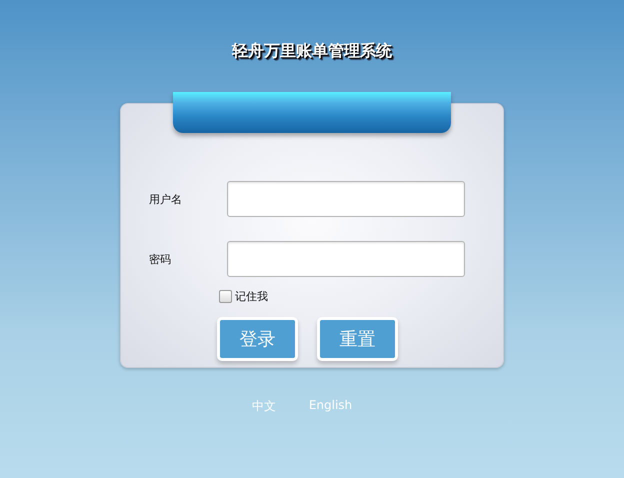 Image resolution: width=624 pixels, height=478 pixels. I want to click on login-button: 登录, so click(257, 339).